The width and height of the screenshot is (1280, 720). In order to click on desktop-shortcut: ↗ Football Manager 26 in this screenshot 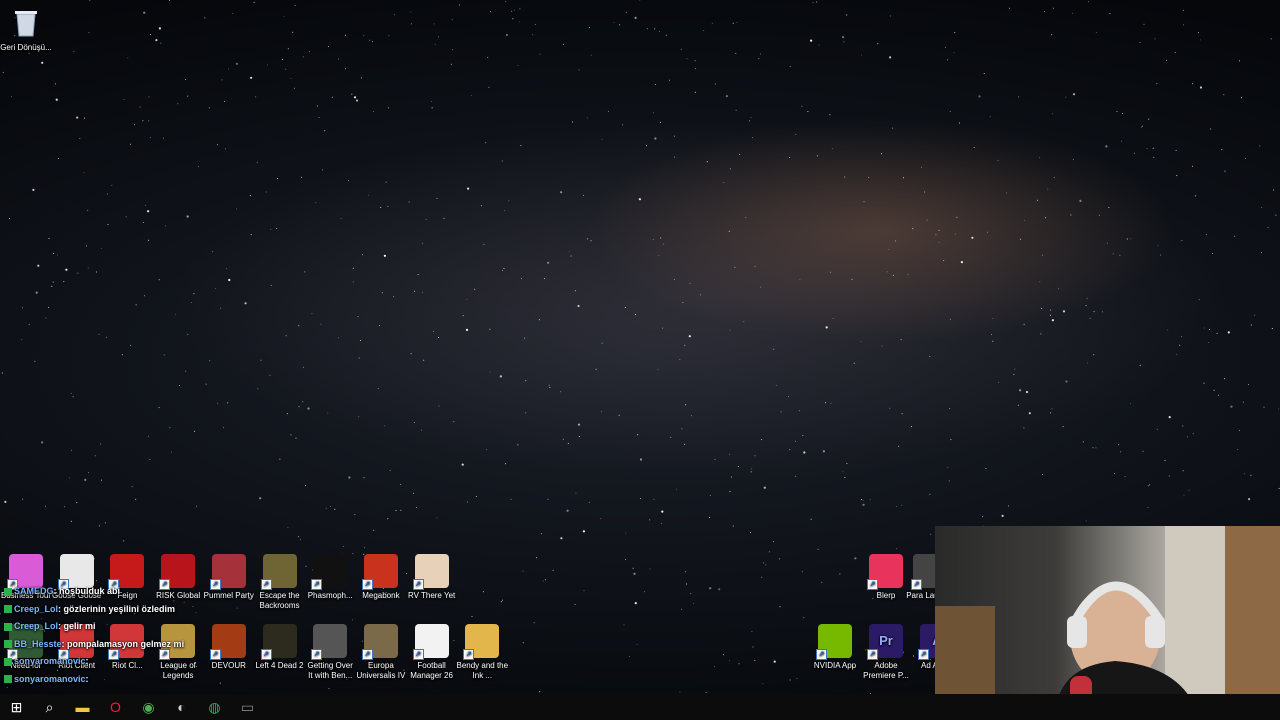, I will do `click(432, 652)`.